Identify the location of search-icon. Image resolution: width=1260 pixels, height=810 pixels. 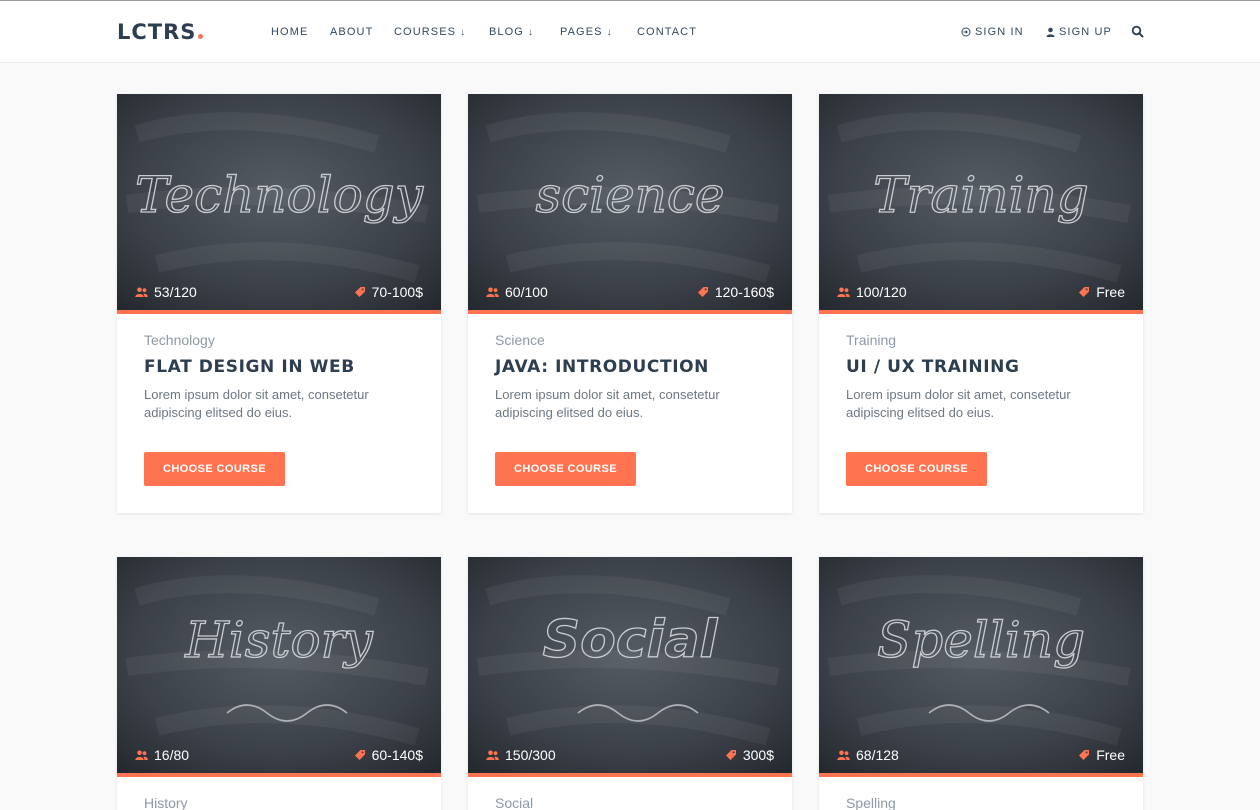
(1138, 32).